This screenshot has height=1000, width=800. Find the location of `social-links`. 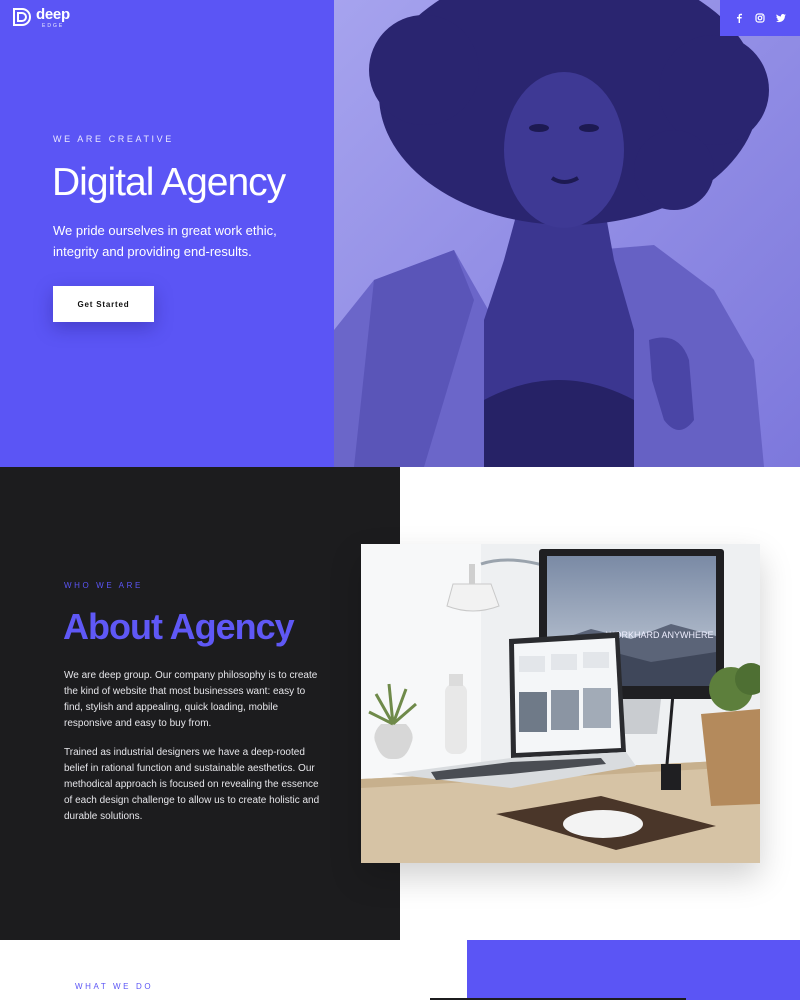

social-links is located at coordinates (760, 18).